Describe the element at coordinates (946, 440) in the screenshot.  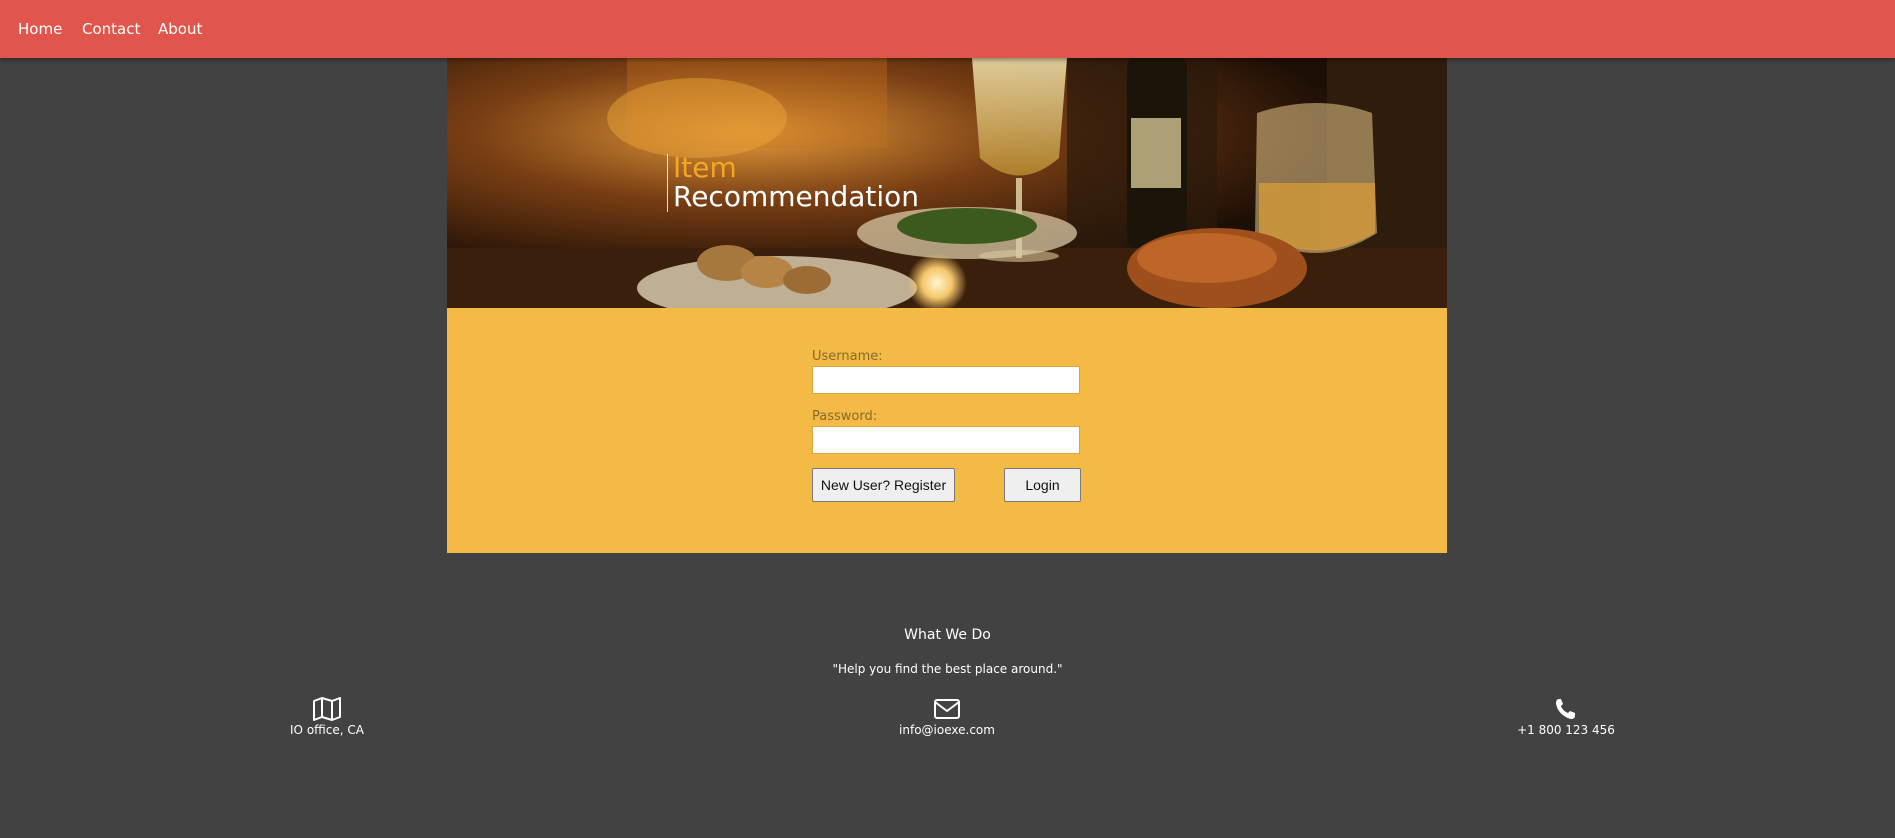
I see `password-input` at that location.